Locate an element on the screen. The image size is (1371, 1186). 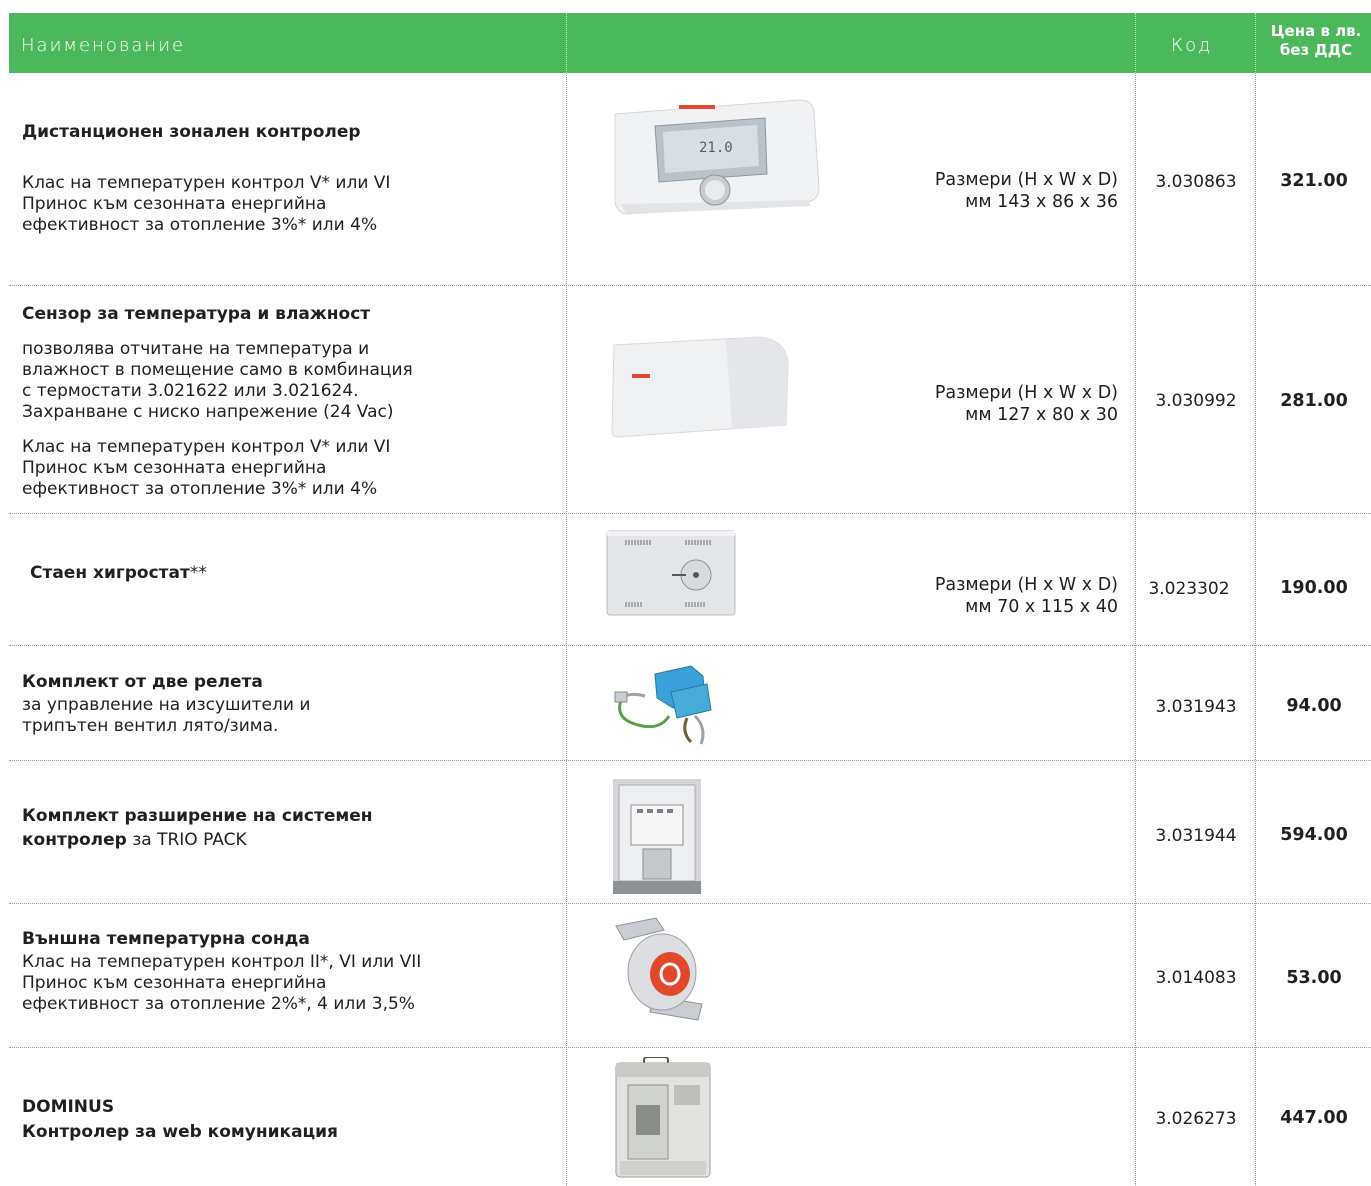
product-code: 3.030863 is located at coordinates (1196, 182).